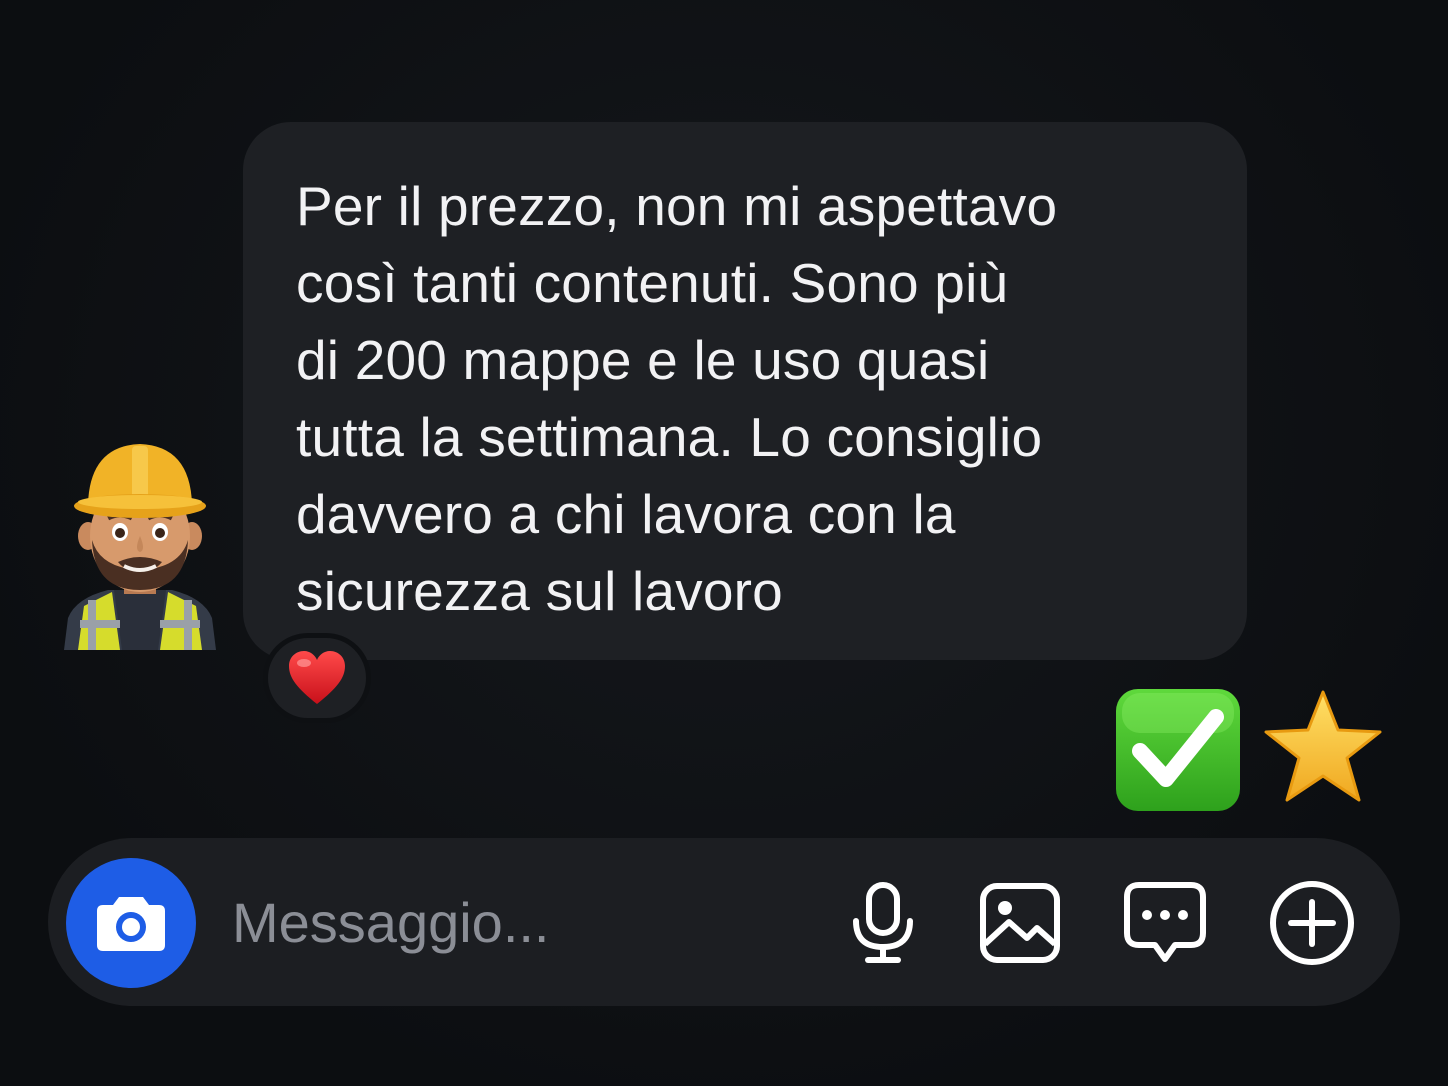 The width and height of the screenshot is (1448, 1086). Describe the element at coordinates (140, 547) in the screenshot. I see `construction-worker-icon` at that location.